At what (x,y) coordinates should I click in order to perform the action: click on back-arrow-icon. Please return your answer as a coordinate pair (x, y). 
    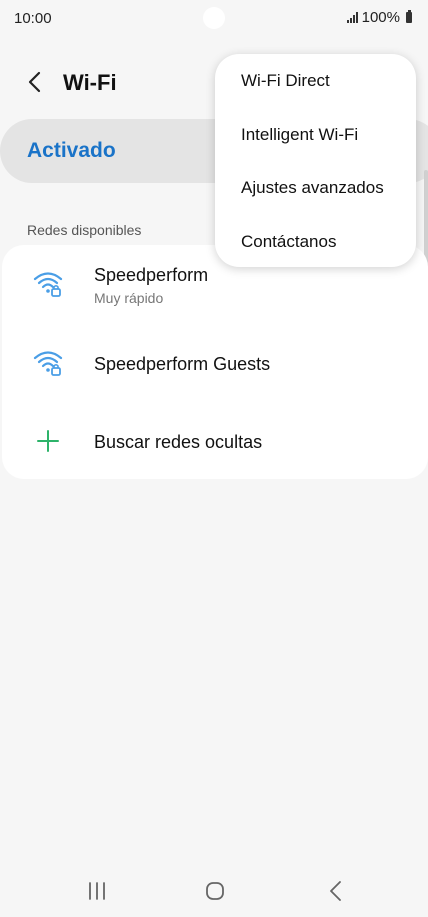
    Looking at the image, I should click on (36, 82).